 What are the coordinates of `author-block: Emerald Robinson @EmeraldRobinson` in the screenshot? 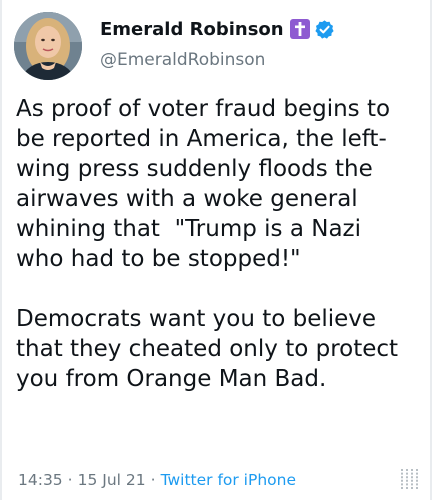 It's located at (250, 43).